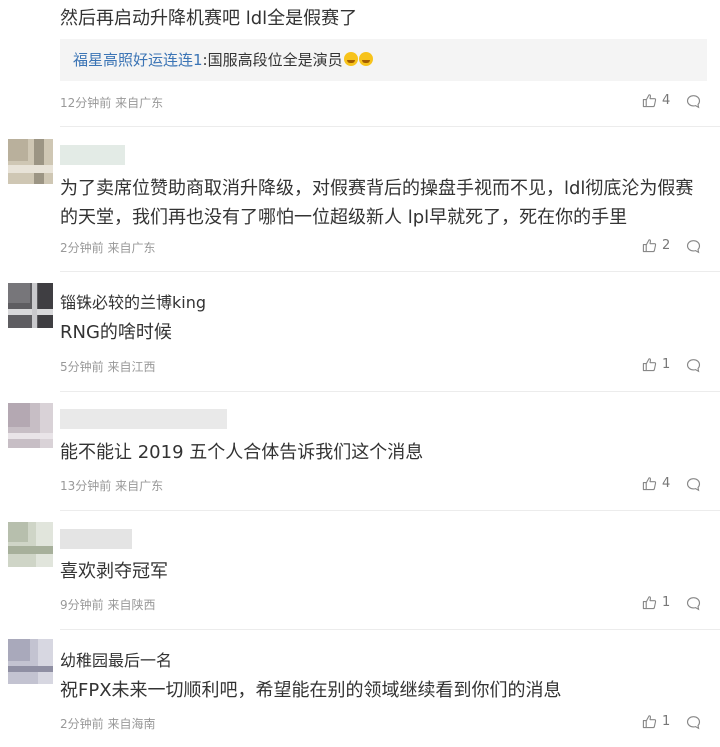 The width and height of the screenshot is (720, 747). Describe the element at coordinates (275, 60) in the screenshot. I see `quoted-text: 国服高段位全是演员` at that location.